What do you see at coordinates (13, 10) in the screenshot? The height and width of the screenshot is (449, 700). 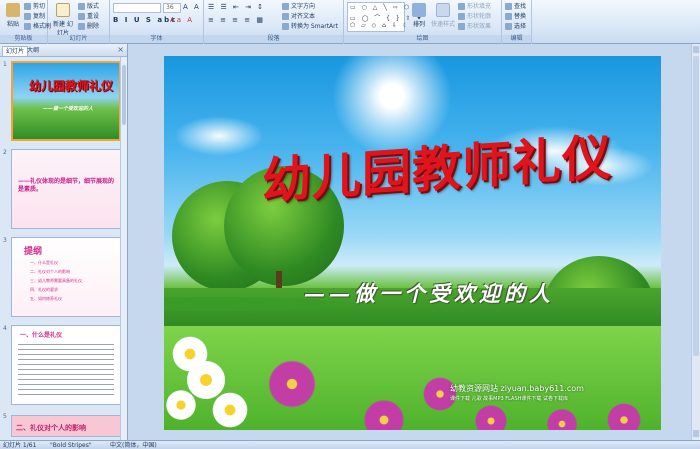 I see `paste-icon` at bounding box center [13, 10].